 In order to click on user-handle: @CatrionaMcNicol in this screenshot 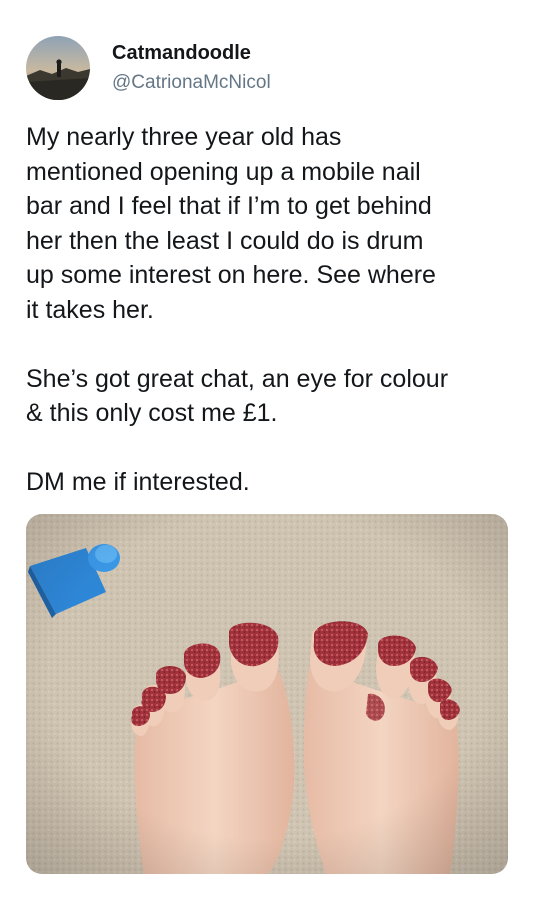, I will do `click(191, 83)`.